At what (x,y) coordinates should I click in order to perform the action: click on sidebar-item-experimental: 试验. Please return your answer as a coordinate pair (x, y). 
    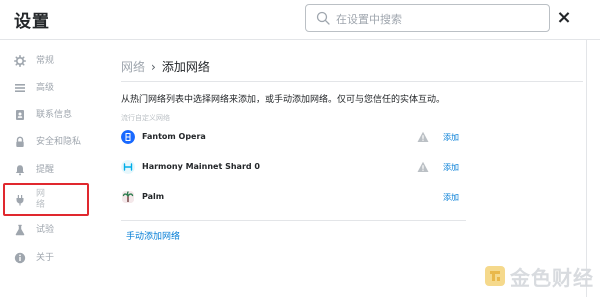
    Looking at the image, I should click on (34, 230).